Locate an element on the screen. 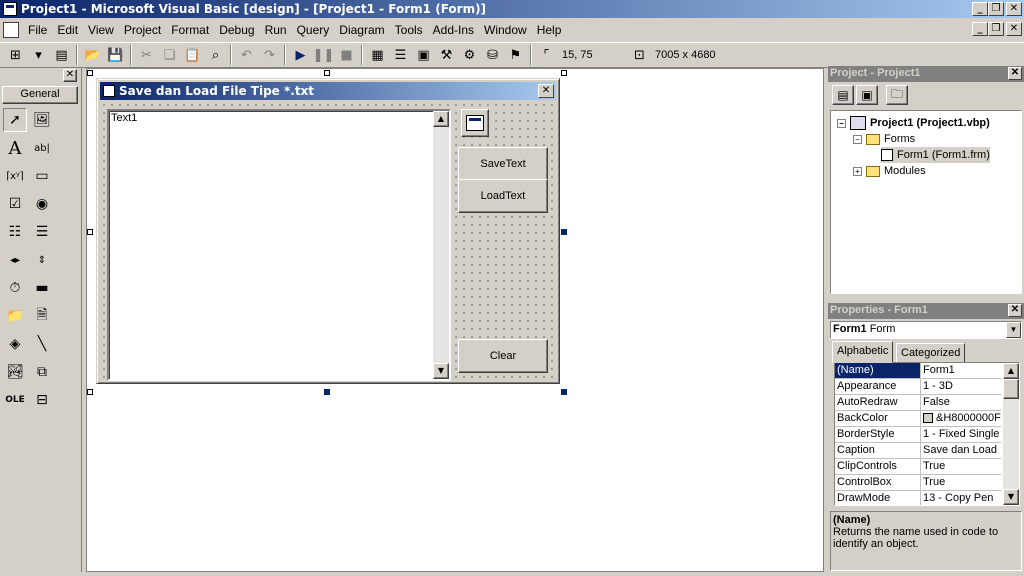  menu-help: Help is located at coordinates (549, 30).